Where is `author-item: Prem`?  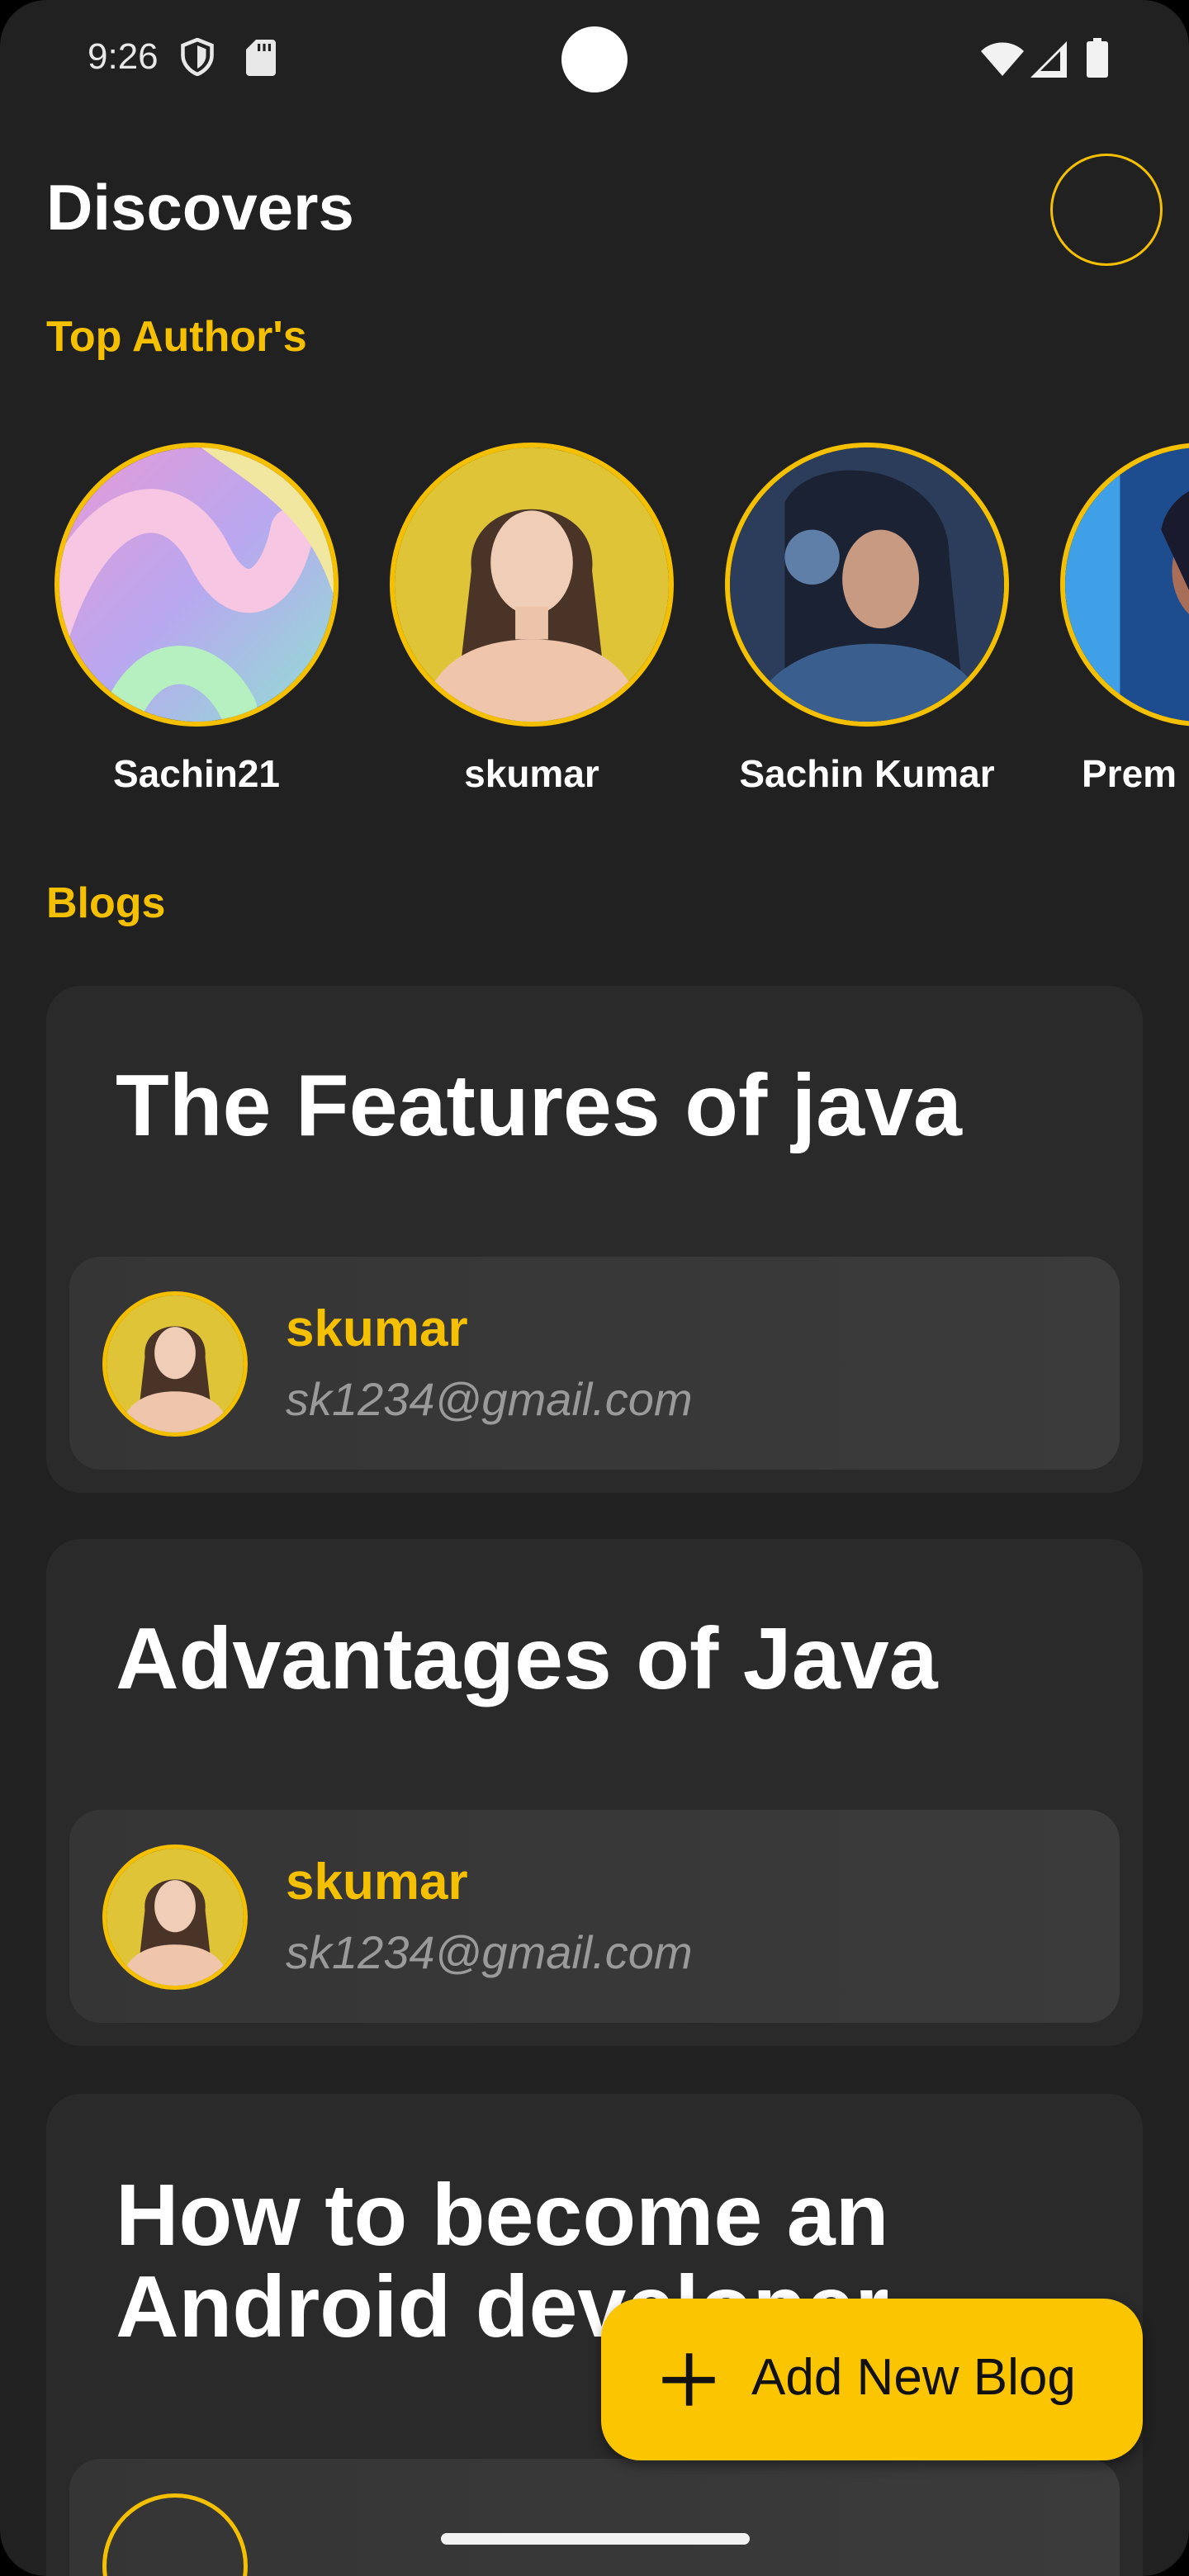 author-item: Prem is located at coordinates (1123, 619).